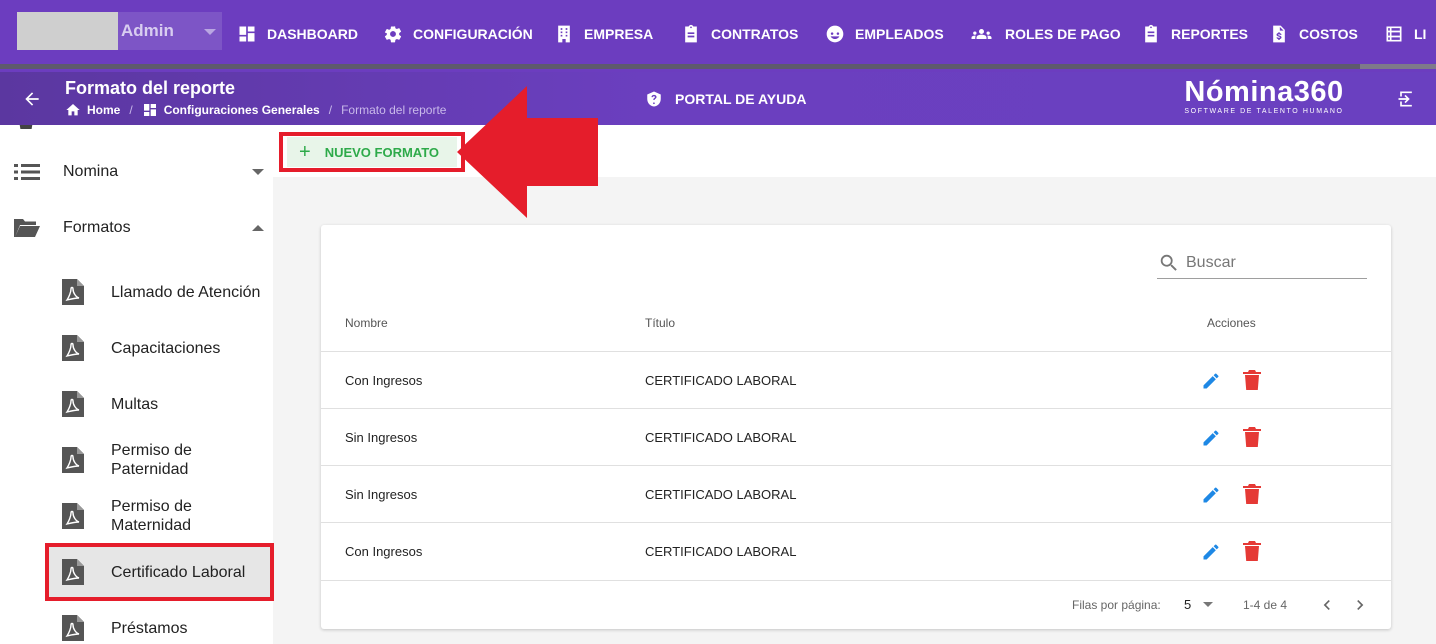  Describe the element at coordinates (654, 99) in the screenshot. I see `help-icon` at that location.